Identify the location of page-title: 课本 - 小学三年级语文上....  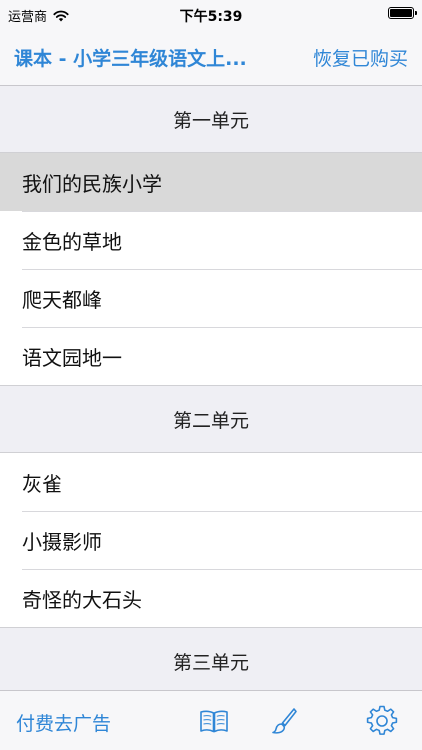
(130, 58).